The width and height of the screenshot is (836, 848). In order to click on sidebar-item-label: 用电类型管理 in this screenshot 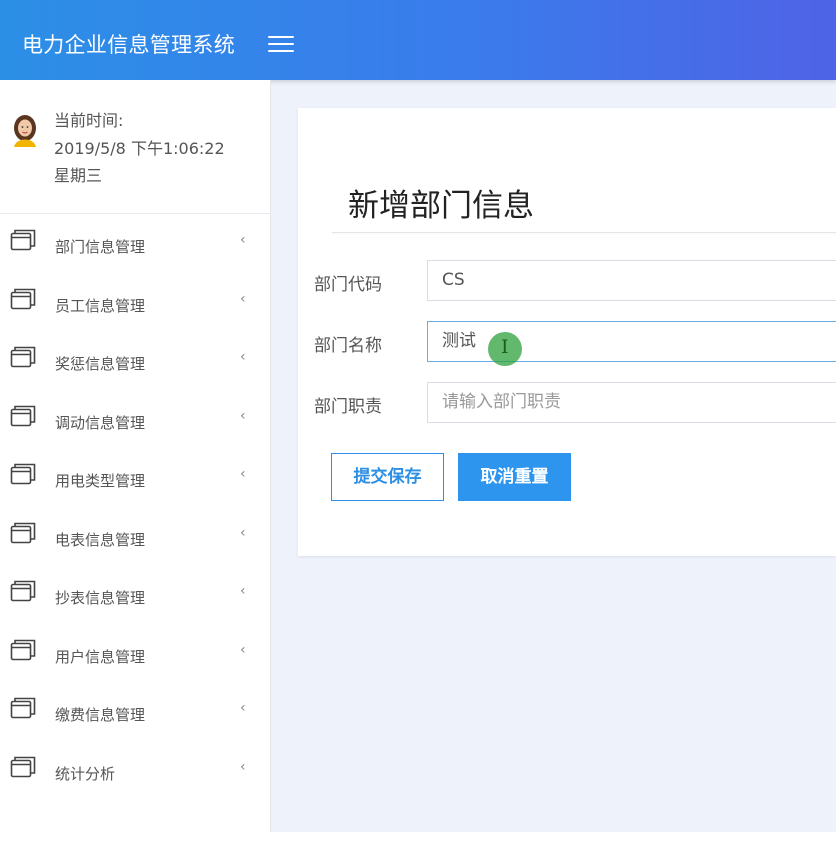, I will do `click(100, 481)`.